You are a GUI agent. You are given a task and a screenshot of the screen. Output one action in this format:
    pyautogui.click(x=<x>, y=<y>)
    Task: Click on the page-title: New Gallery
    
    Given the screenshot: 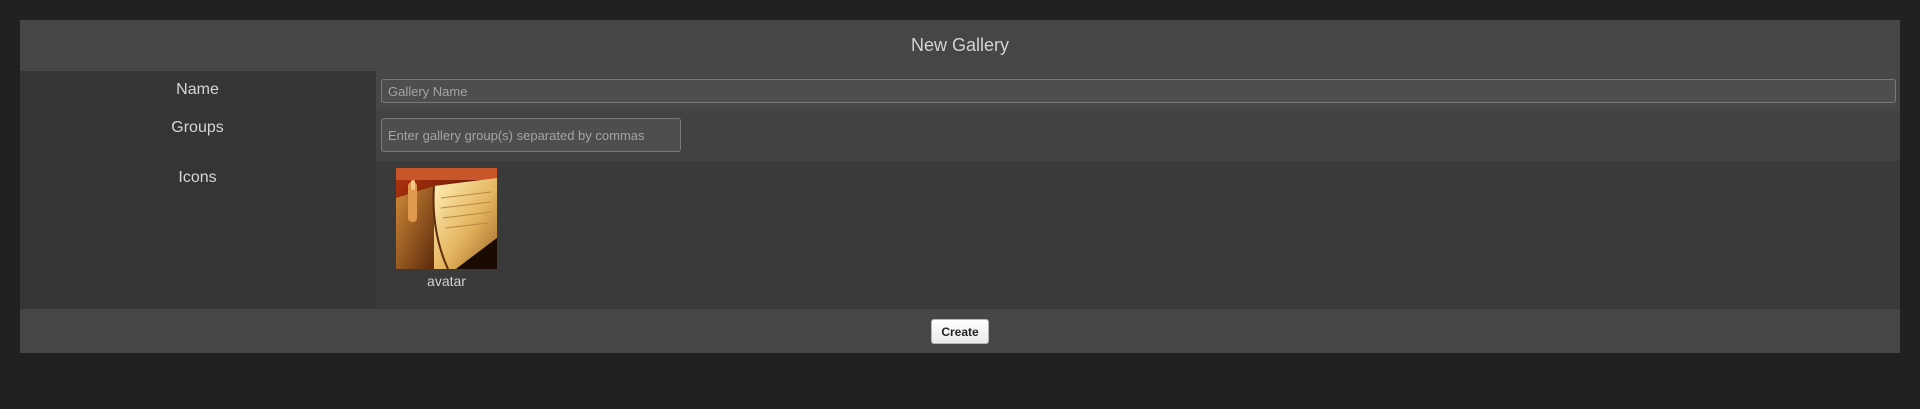 What is the action you would take?
    pyautogui.click(x=960, y=45)
    